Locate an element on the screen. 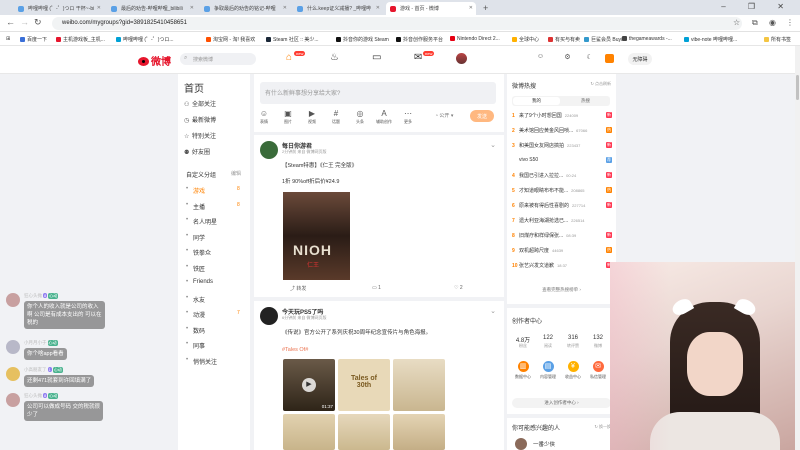  data-center-button: ▥ 数据中心 is located at coordinates (523, 370).